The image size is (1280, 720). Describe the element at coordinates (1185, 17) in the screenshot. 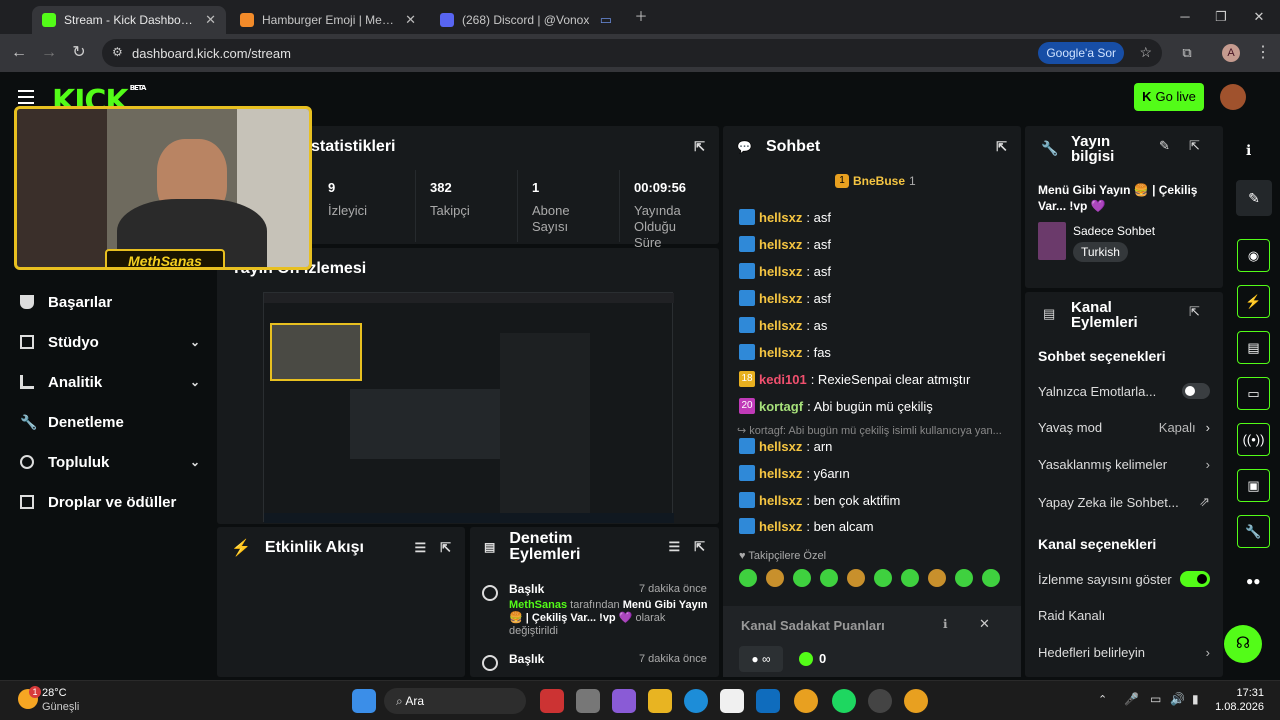

I see `minimize-icon: ─` at that location.